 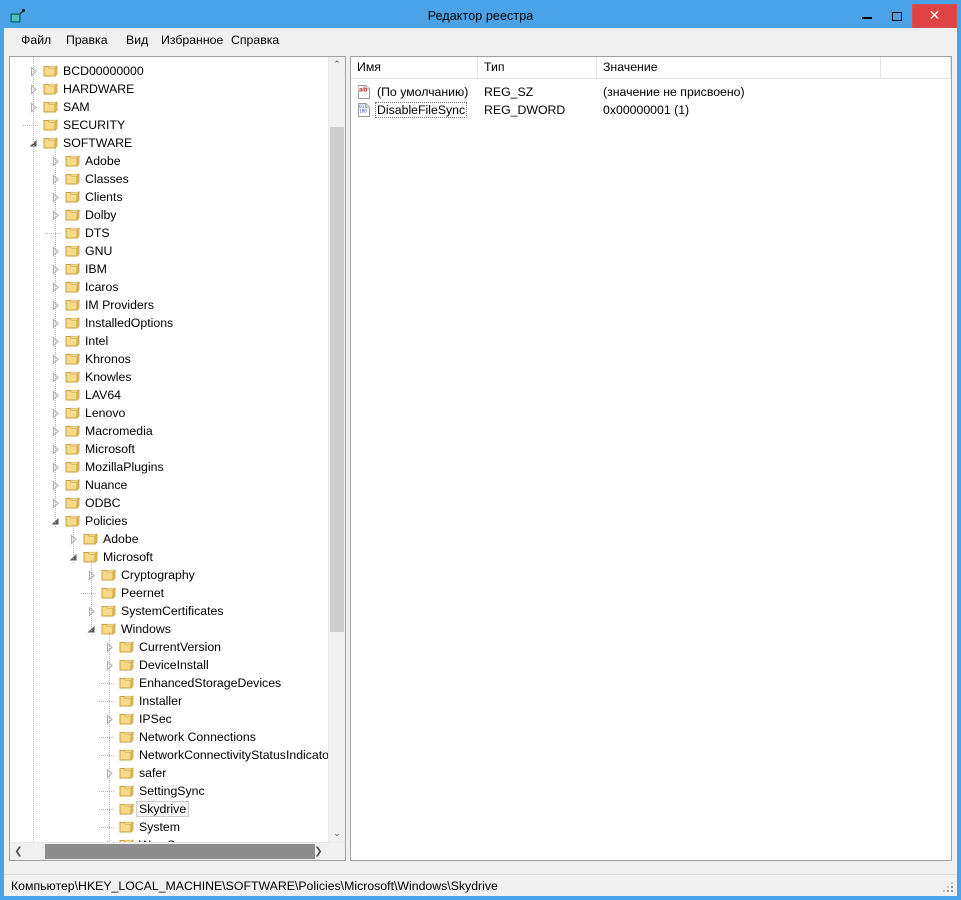 What do you see at coordinates (949, 888) in the screenshot?
I see `resize-grip` at bounding box center [949, 888].